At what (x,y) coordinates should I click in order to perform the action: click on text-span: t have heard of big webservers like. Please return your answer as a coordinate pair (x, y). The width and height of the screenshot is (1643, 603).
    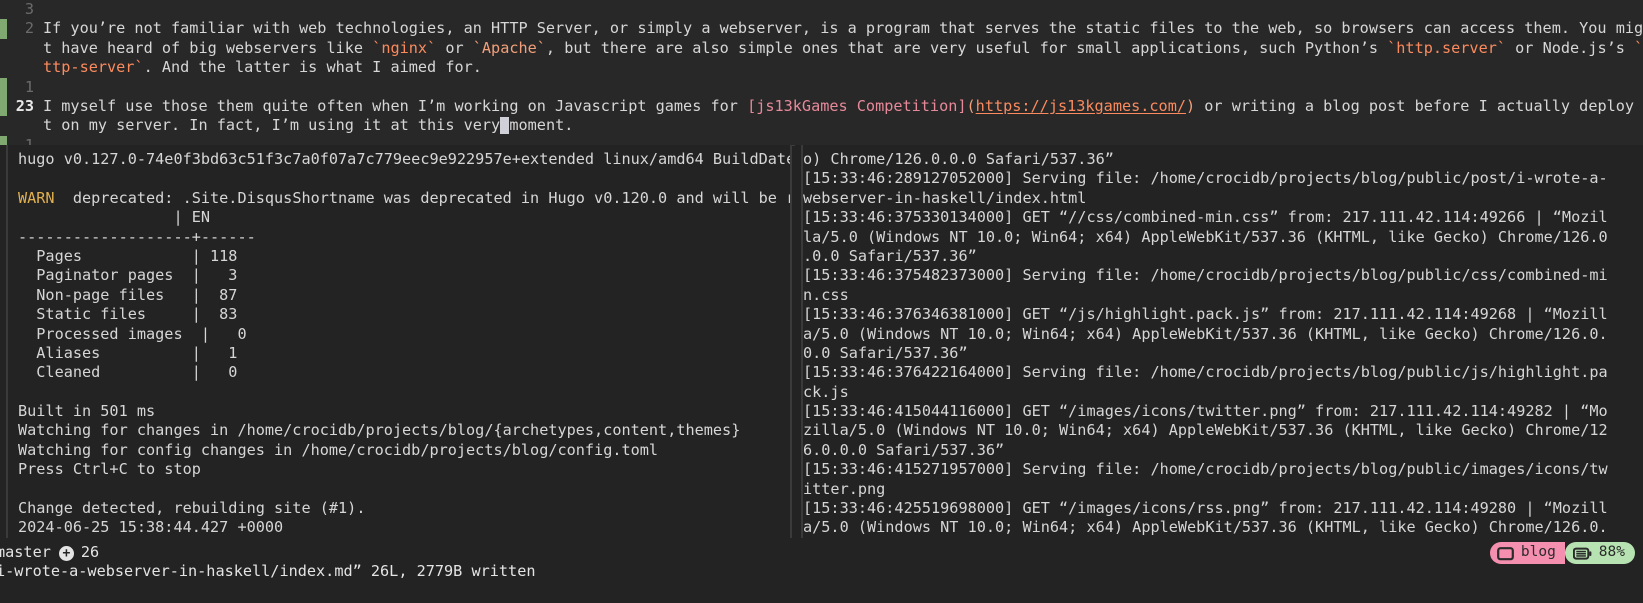
    Looking at the image, I should click on (208, 47).